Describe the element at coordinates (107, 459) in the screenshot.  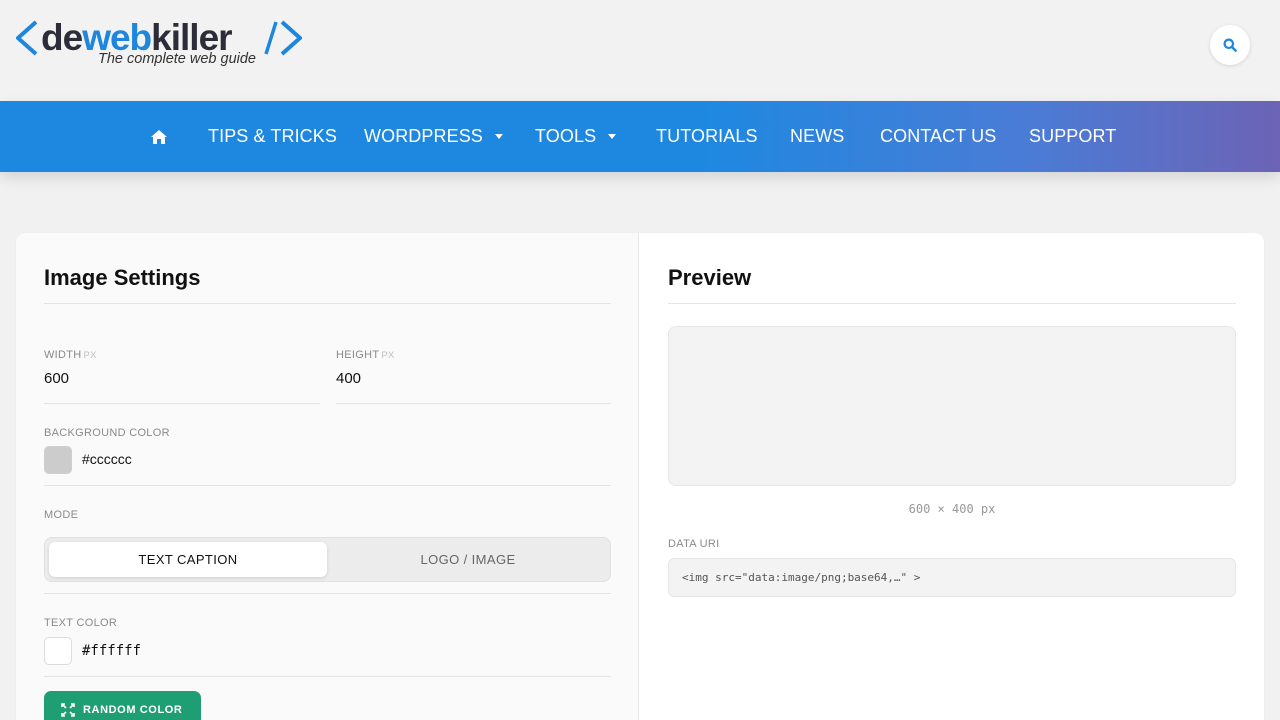
I see `background-color-value: #cccccc` at that location.